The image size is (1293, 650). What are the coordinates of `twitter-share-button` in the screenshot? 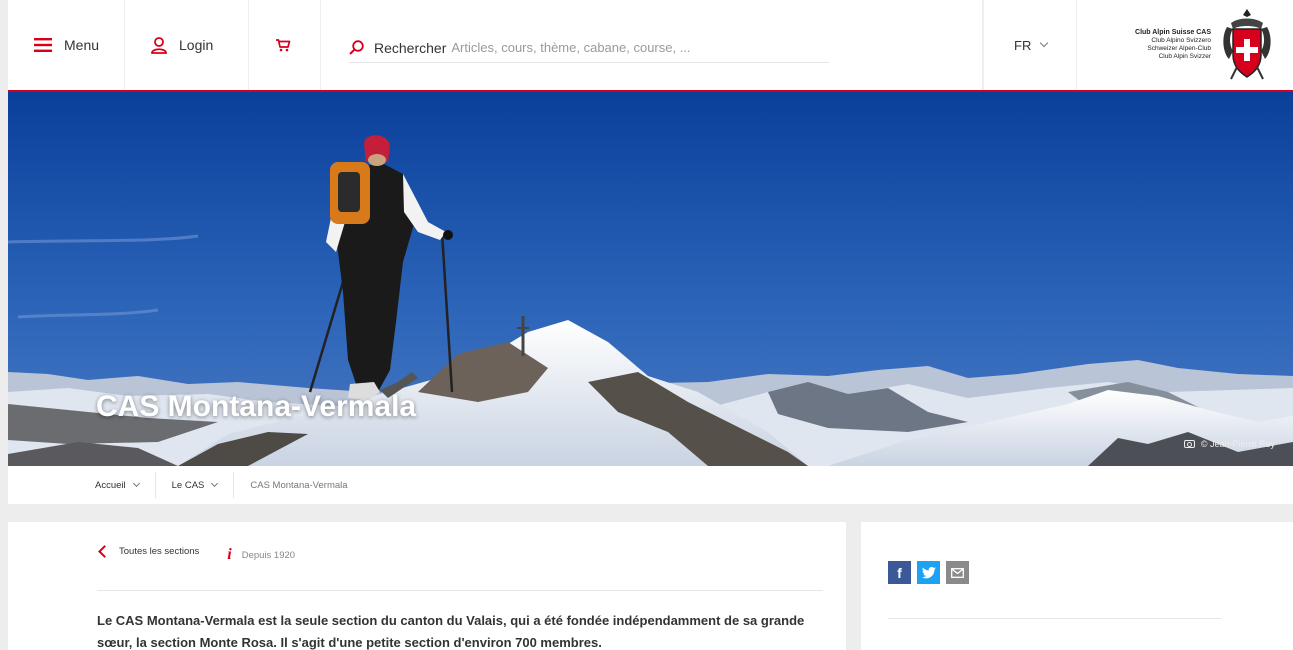 It's located at (928, 572).